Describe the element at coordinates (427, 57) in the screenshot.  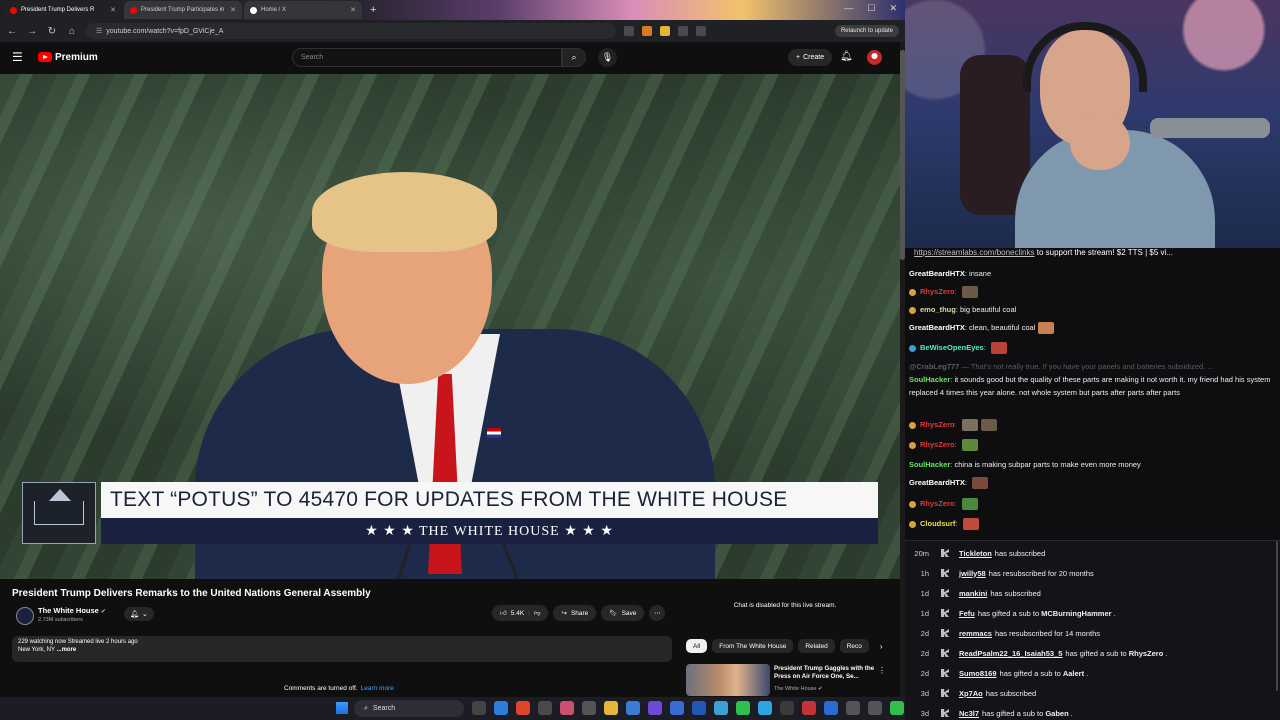
I see `search-input: Search` at that location.